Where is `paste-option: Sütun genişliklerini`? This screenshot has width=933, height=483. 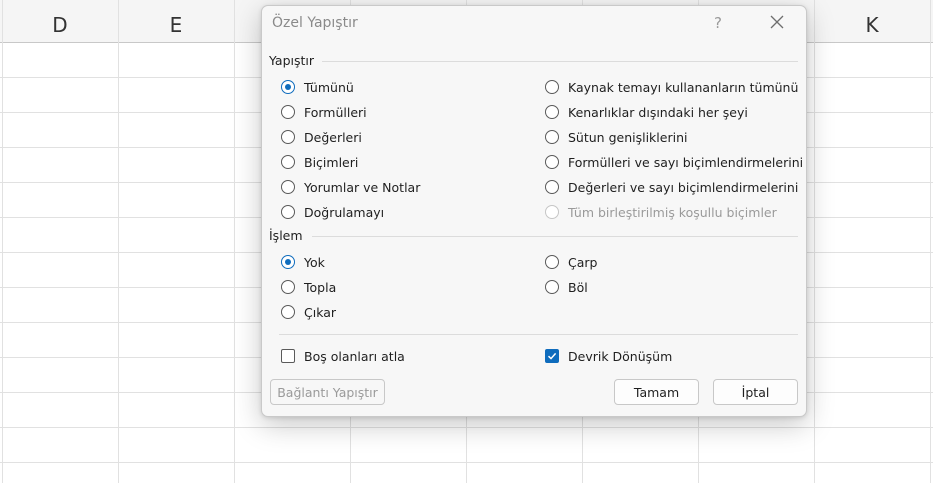
paste-option: Sütun genişliklerini is located at coordinates (616, 137).